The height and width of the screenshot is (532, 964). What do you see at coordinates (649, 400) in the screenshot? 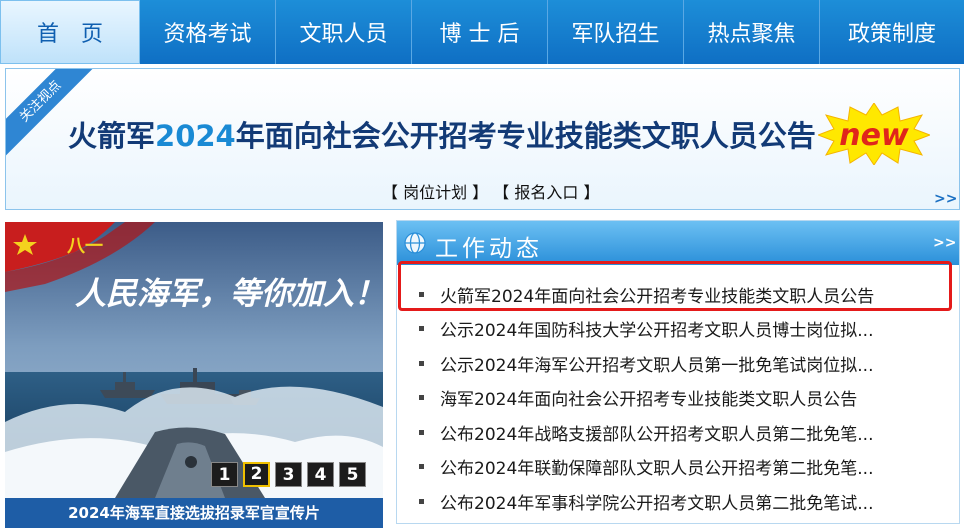
I see `news-item-title: 海军2024年面向社会公开招考专业技能类文职人员公告` at bounding box center [649, 400].